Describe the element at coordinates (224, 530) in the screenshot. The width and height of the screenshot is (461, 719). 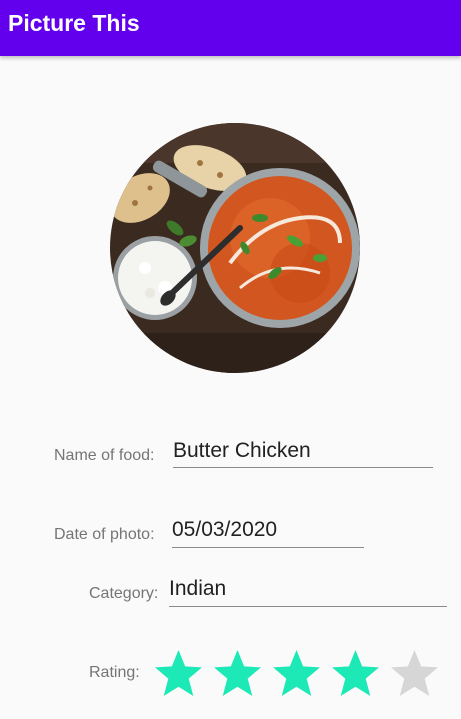
I see `date-of-photo-field: 05/03/2020` at that location.